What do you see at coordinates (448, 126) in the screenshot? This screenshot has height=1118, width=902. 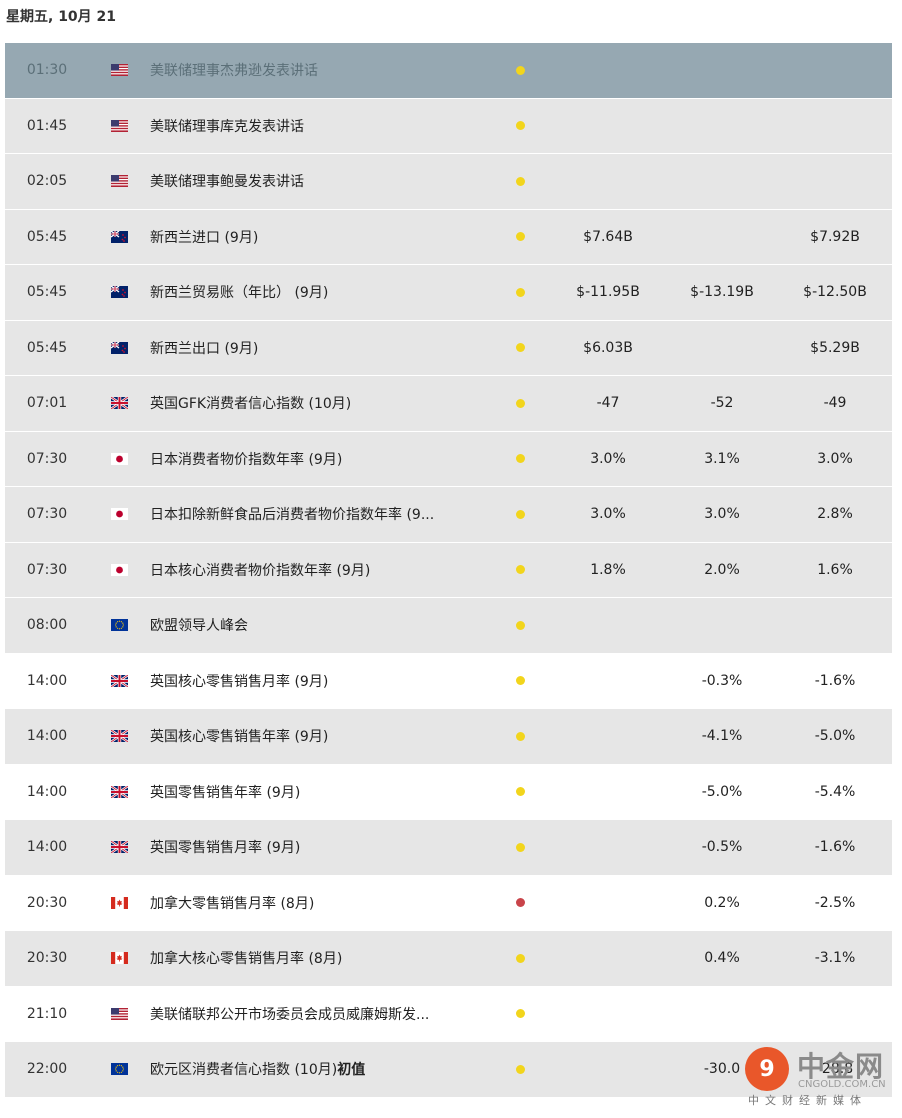 I see `event-row: 01:45 美联储理事库克发表讲话` at bounding box center [448, 126].